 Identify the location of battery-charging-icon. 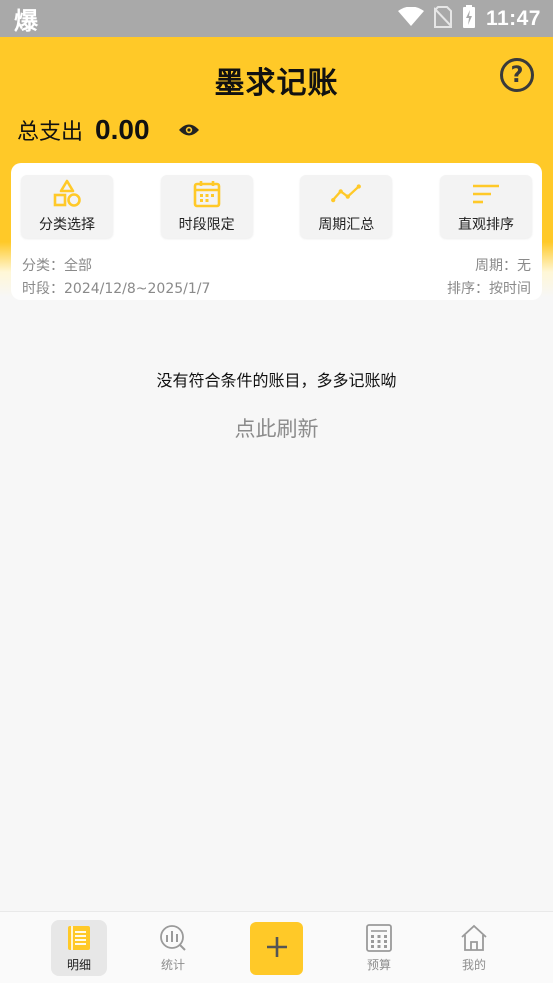
(469, 18).